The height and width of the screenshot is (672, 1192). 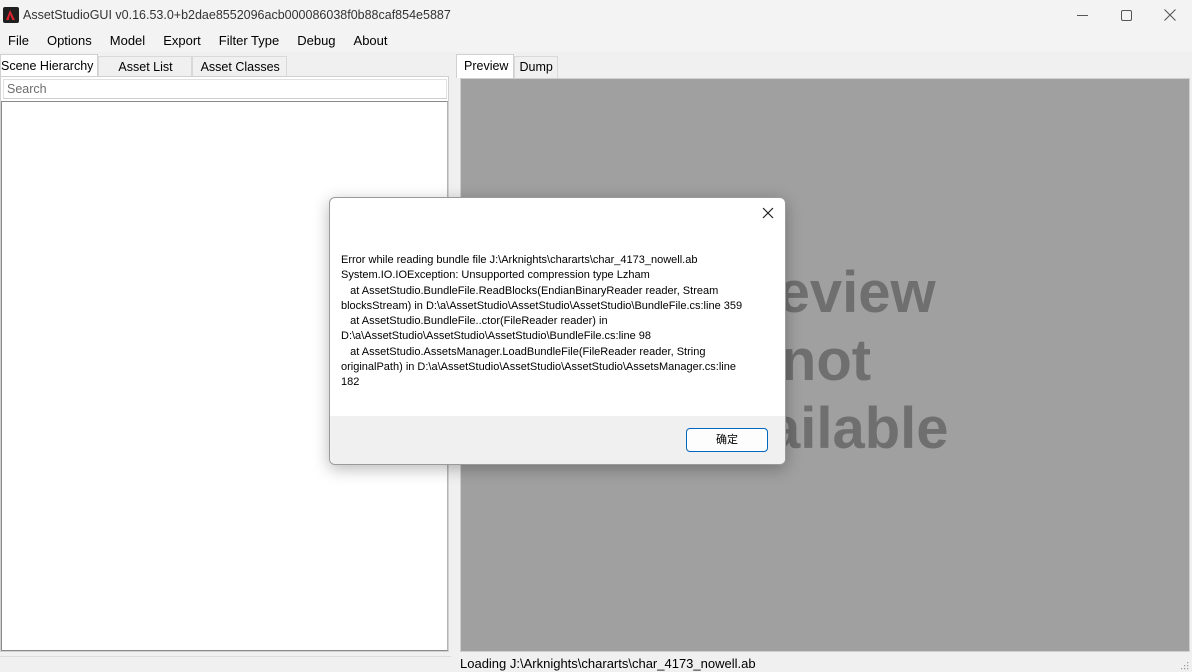 What do you see at coordinates (249, 41) in the screenshot?
I see `menu-filter-type: Filter Type` at bounding box center [249, 41].